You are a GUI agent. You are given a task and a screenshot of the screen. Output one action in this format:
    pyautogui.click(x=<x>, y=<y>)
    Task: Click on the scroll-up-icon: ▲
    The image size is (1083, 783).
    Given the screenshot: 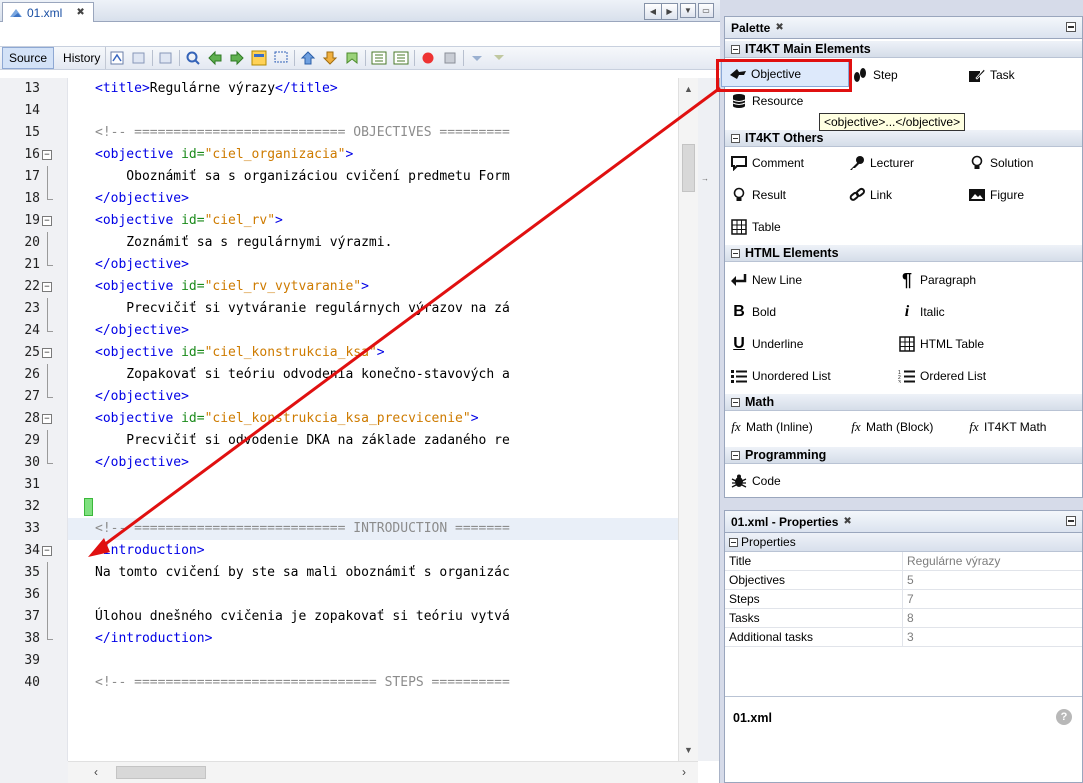 What is the action you would take?
    pyautogui.click(x=688, y=89)
    